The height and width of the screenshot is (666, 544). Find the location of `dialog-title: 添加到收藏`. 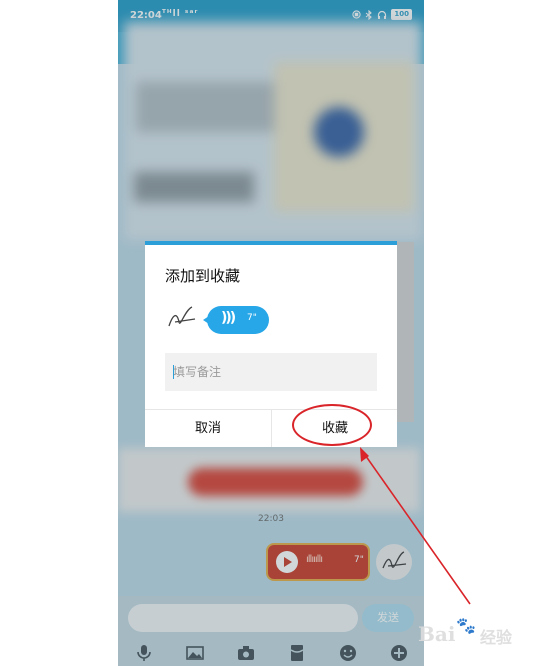

dialog-title: 添加到收藏 is located at coordinates (203, 276).